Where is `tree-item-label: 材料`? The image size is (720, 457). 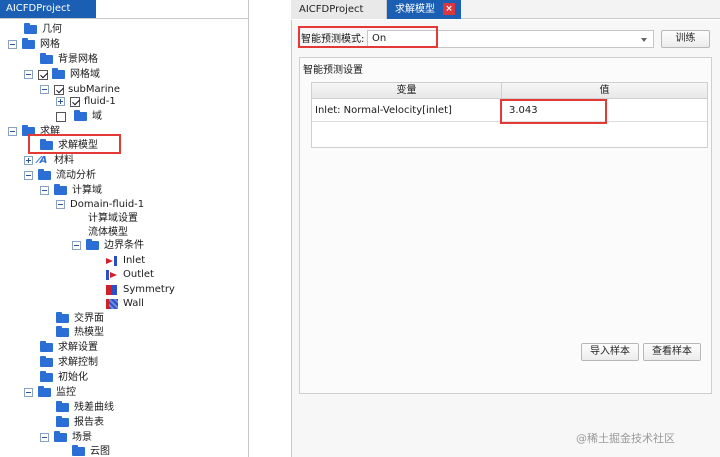
tree-item-label: 材料 is located at coordinates (64, 160).